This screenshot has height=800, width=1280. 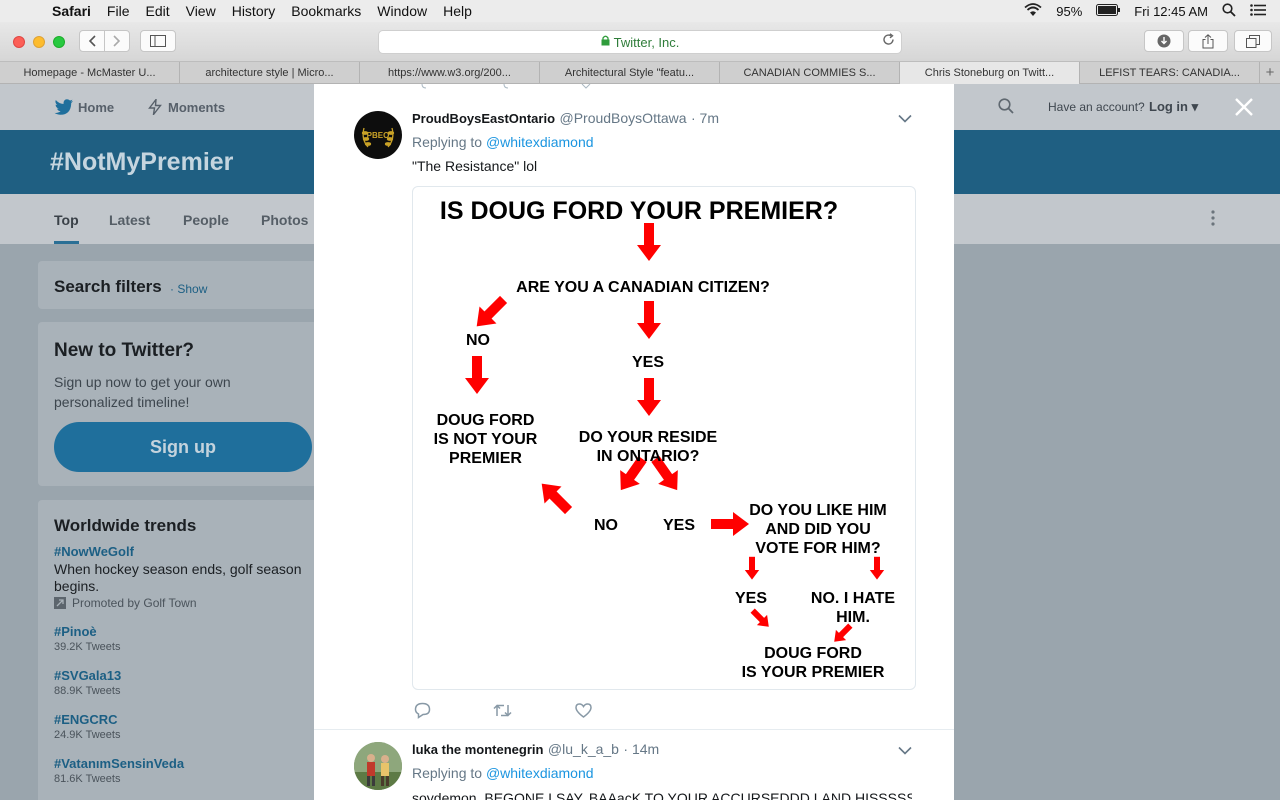 What do you see at coordinates (71, 11) in the screenshot?
I see `menu-app: Safari` at bounding box center [71, 11].